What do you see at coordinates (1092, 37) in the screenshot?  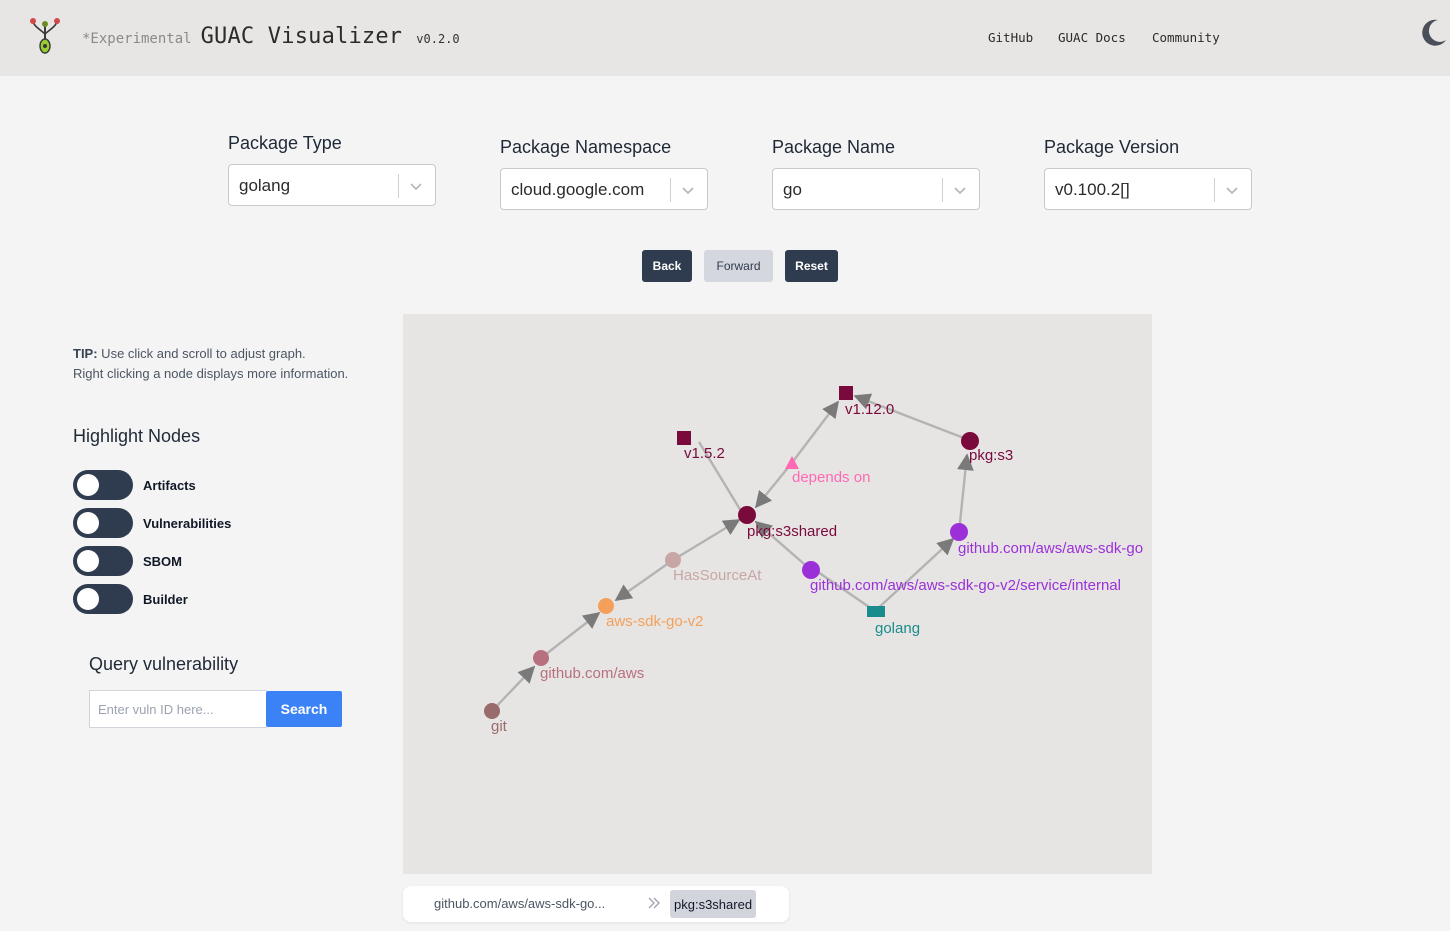 I see `nav-guac-docs: GUAC Docs` at bounding box center [1092, 37].